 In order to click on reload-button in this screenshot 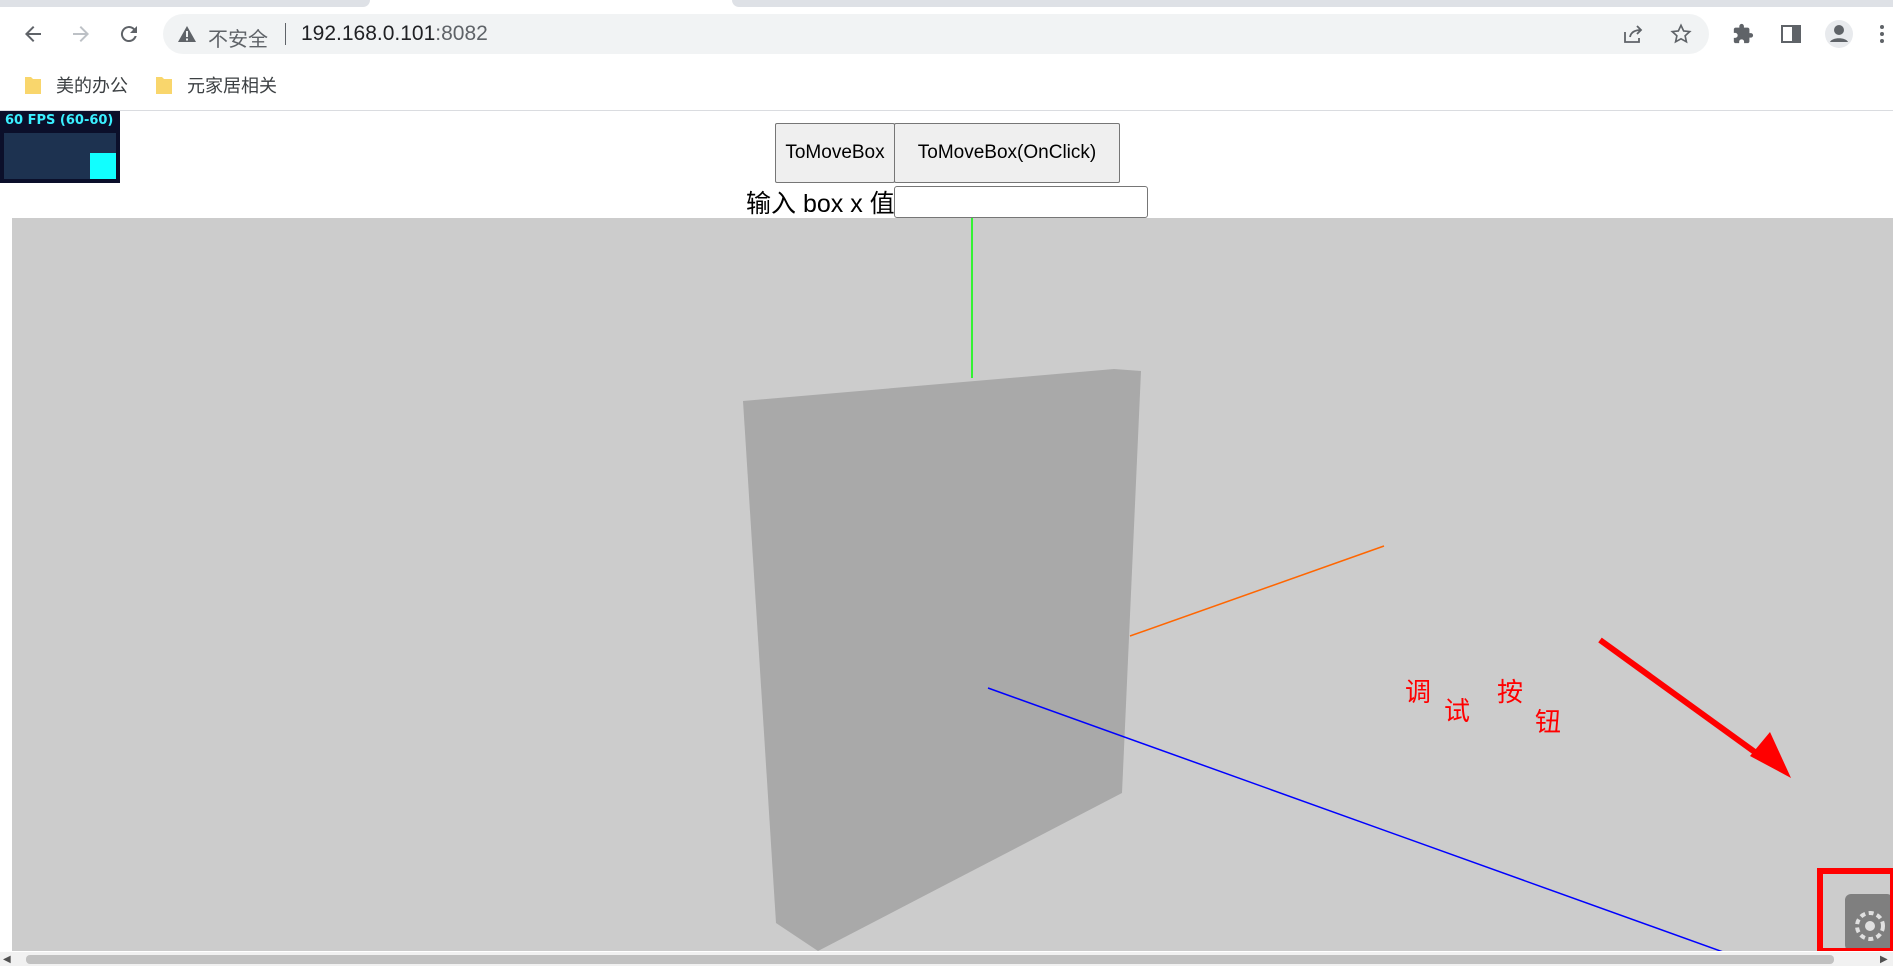, I will do `click(129, 34)`.